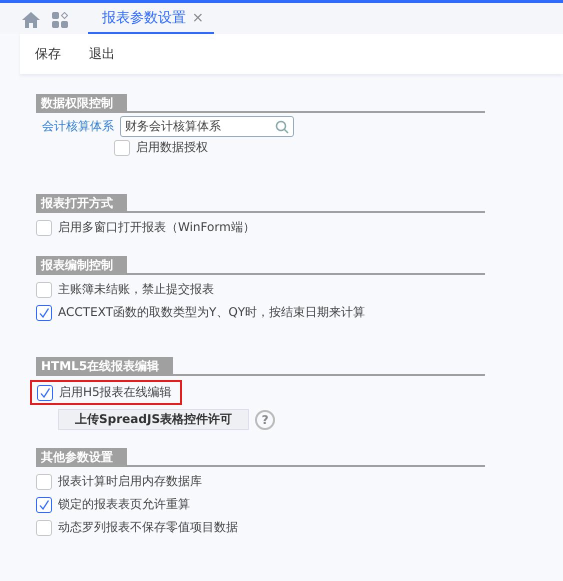 The height and width of the screenshot is (581, 563). What do you see at coordinates (260, 265) in the screenshot?
I see `section-header: 报表编制控制` at bounding box center [260, 265].